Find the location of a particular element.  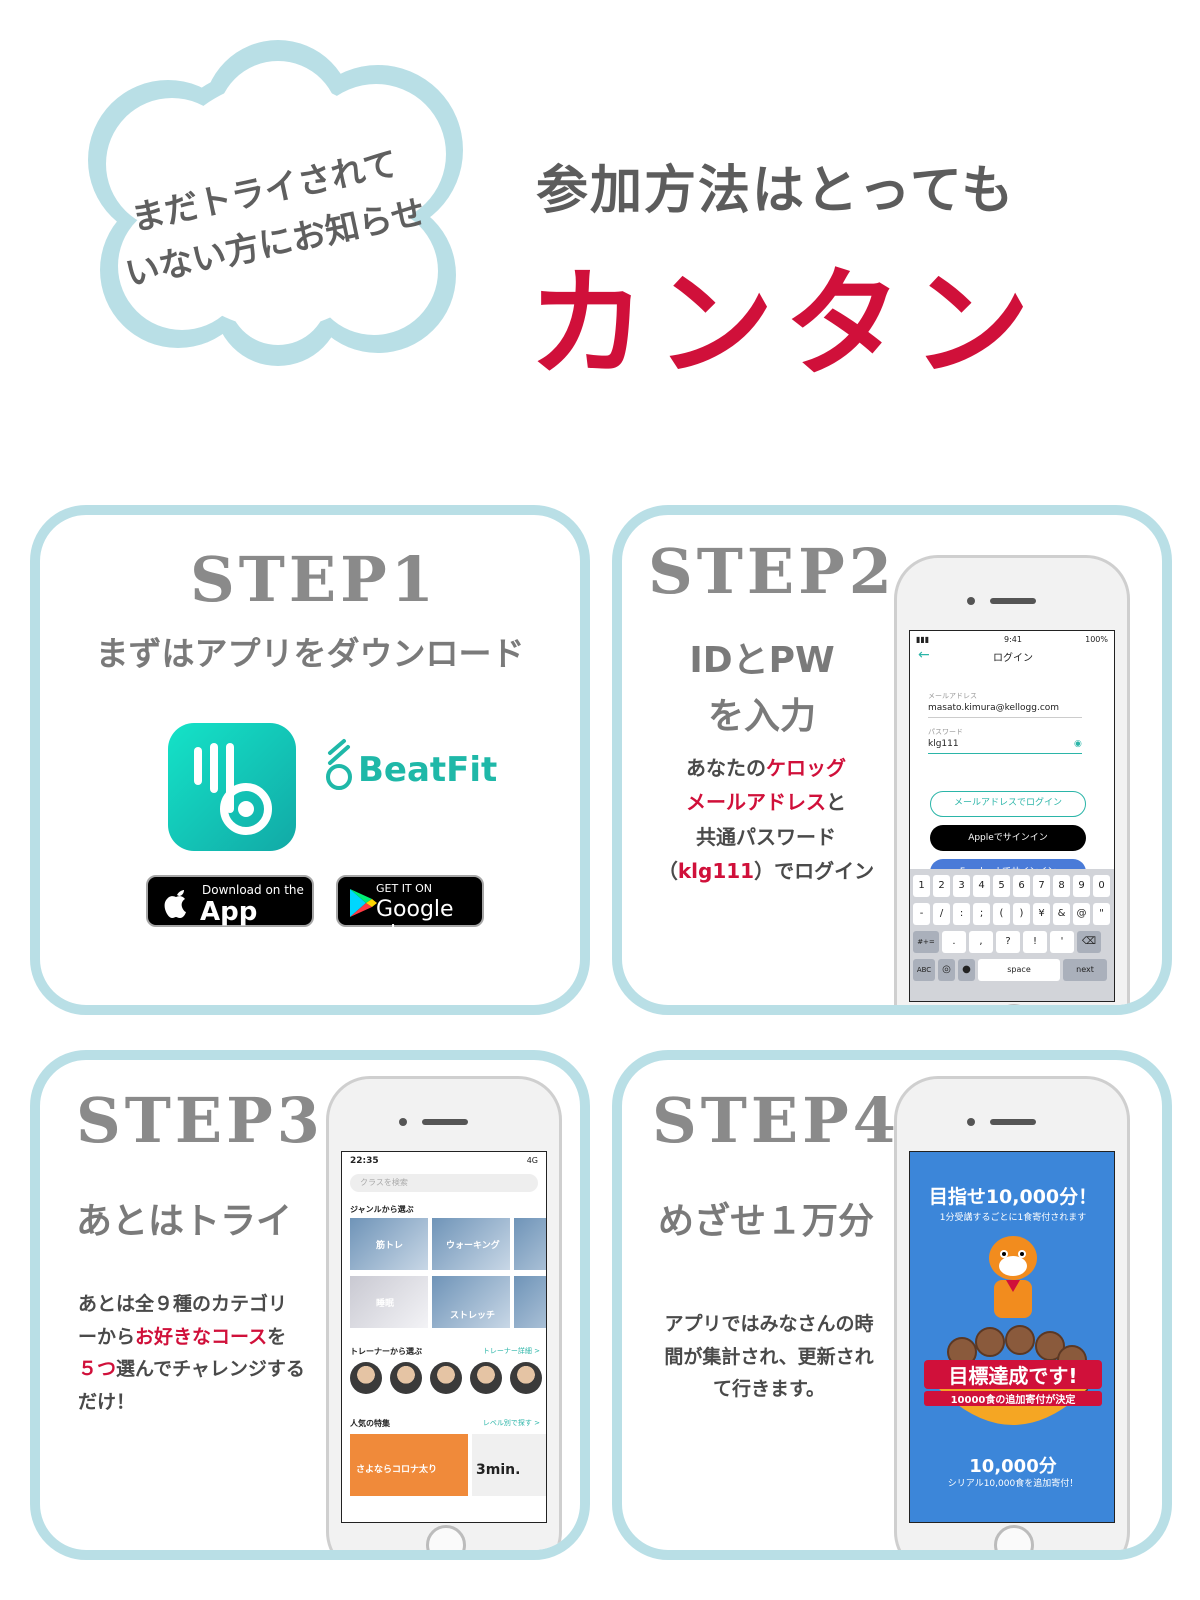

keyboard-key: 2 is located at coordinates (941, 886).